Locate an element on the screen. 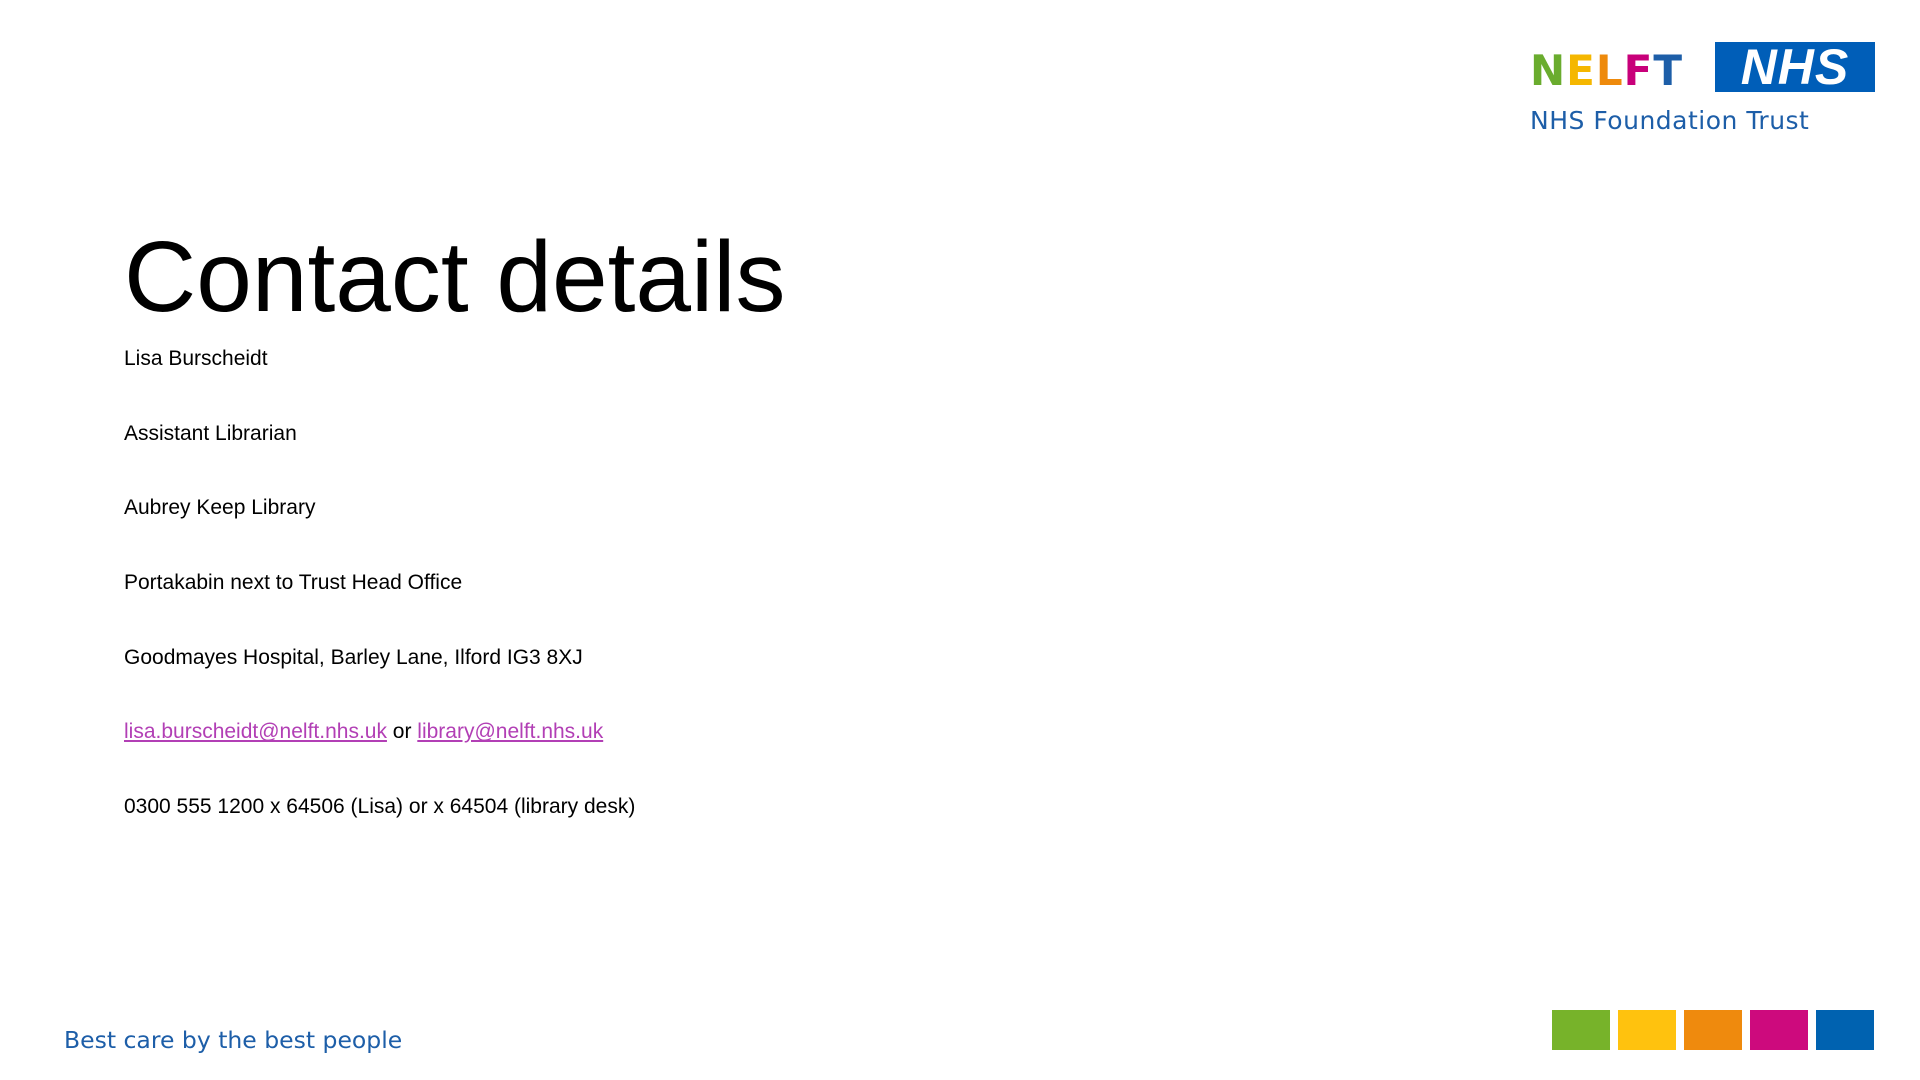 The width and height of the screenshot is (1920, 1080). email-link-library: library@nelft.nhs.uk is located at coordinates (510, 731).